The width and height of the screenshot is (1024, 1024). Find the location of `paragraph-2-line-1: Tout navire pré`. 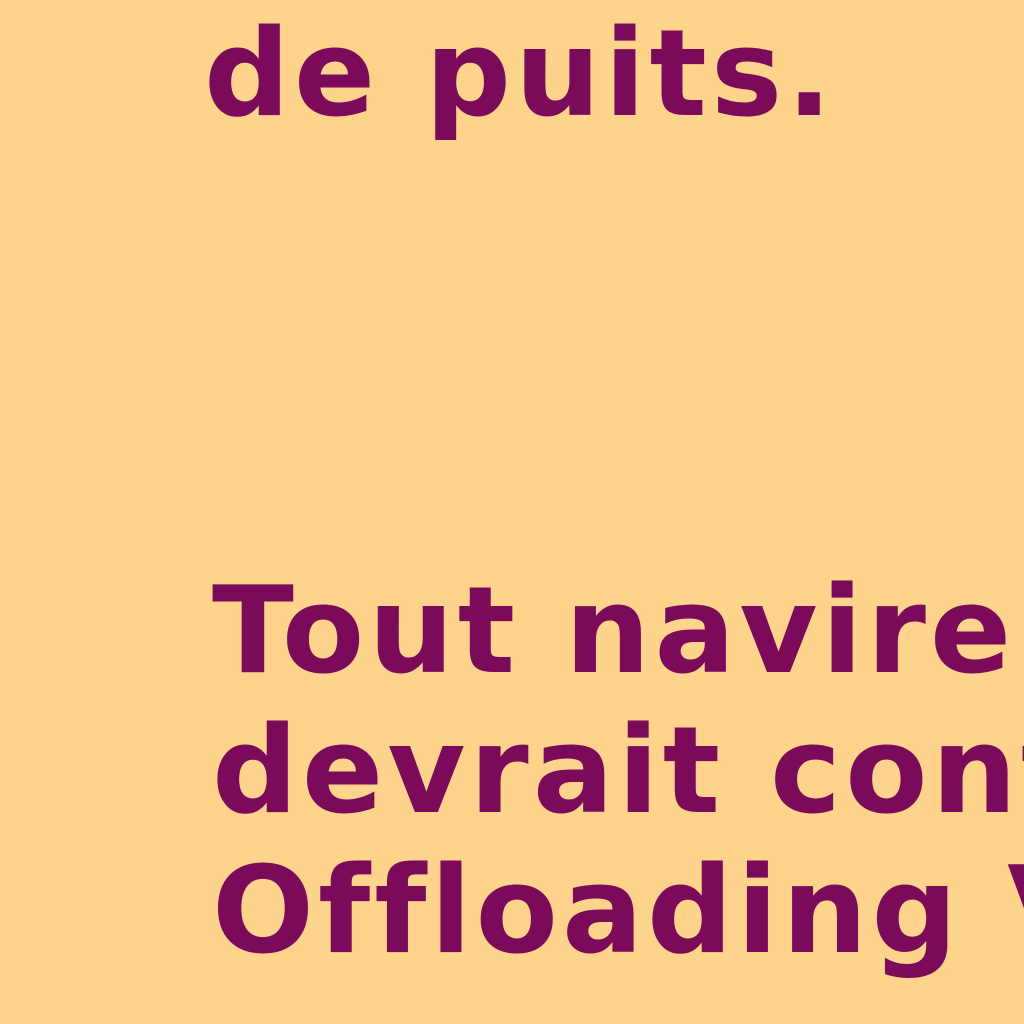

paragraph-2-line-1: Tout navire pré is located at coordinates (618, 631).